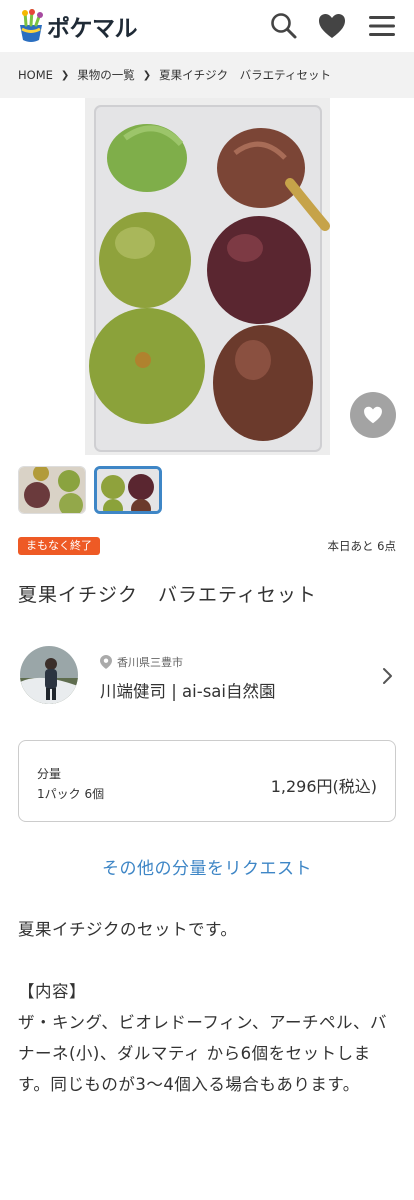 Image resolution: width=414 pixels, height=1200 pixels. What do you see at coordinates (207, 866) in the screenshot?
I see `request-quantity-link: その他の分量をリクエスト` at bounding box center [207, 866].